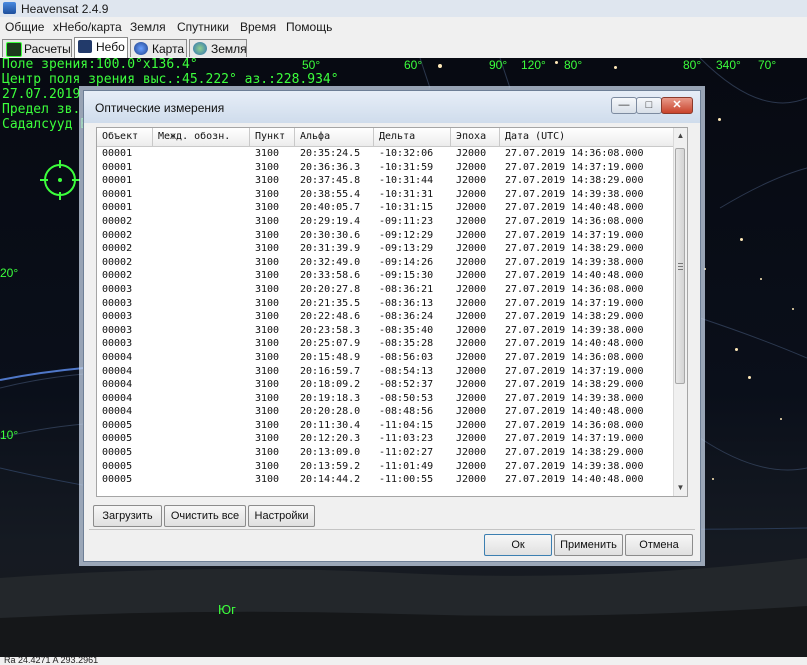 The height and width of the screenshot is (665, 807). What do you see at coordinates (148, 27) in the screenshot?
I see `menu-earth: Земля` at bounding box center [148, 27].